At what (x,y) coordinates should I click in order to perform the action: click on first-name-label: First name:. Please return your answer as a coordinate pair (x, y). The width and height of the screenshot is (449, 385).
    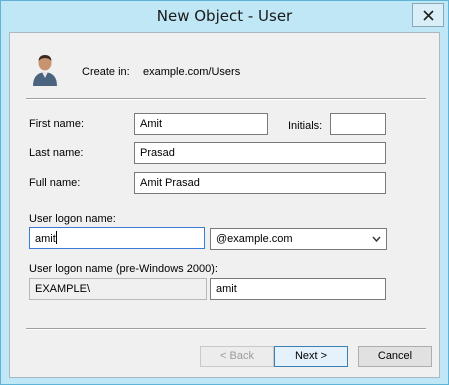
    Looking at the image, I should click on (57, 124).